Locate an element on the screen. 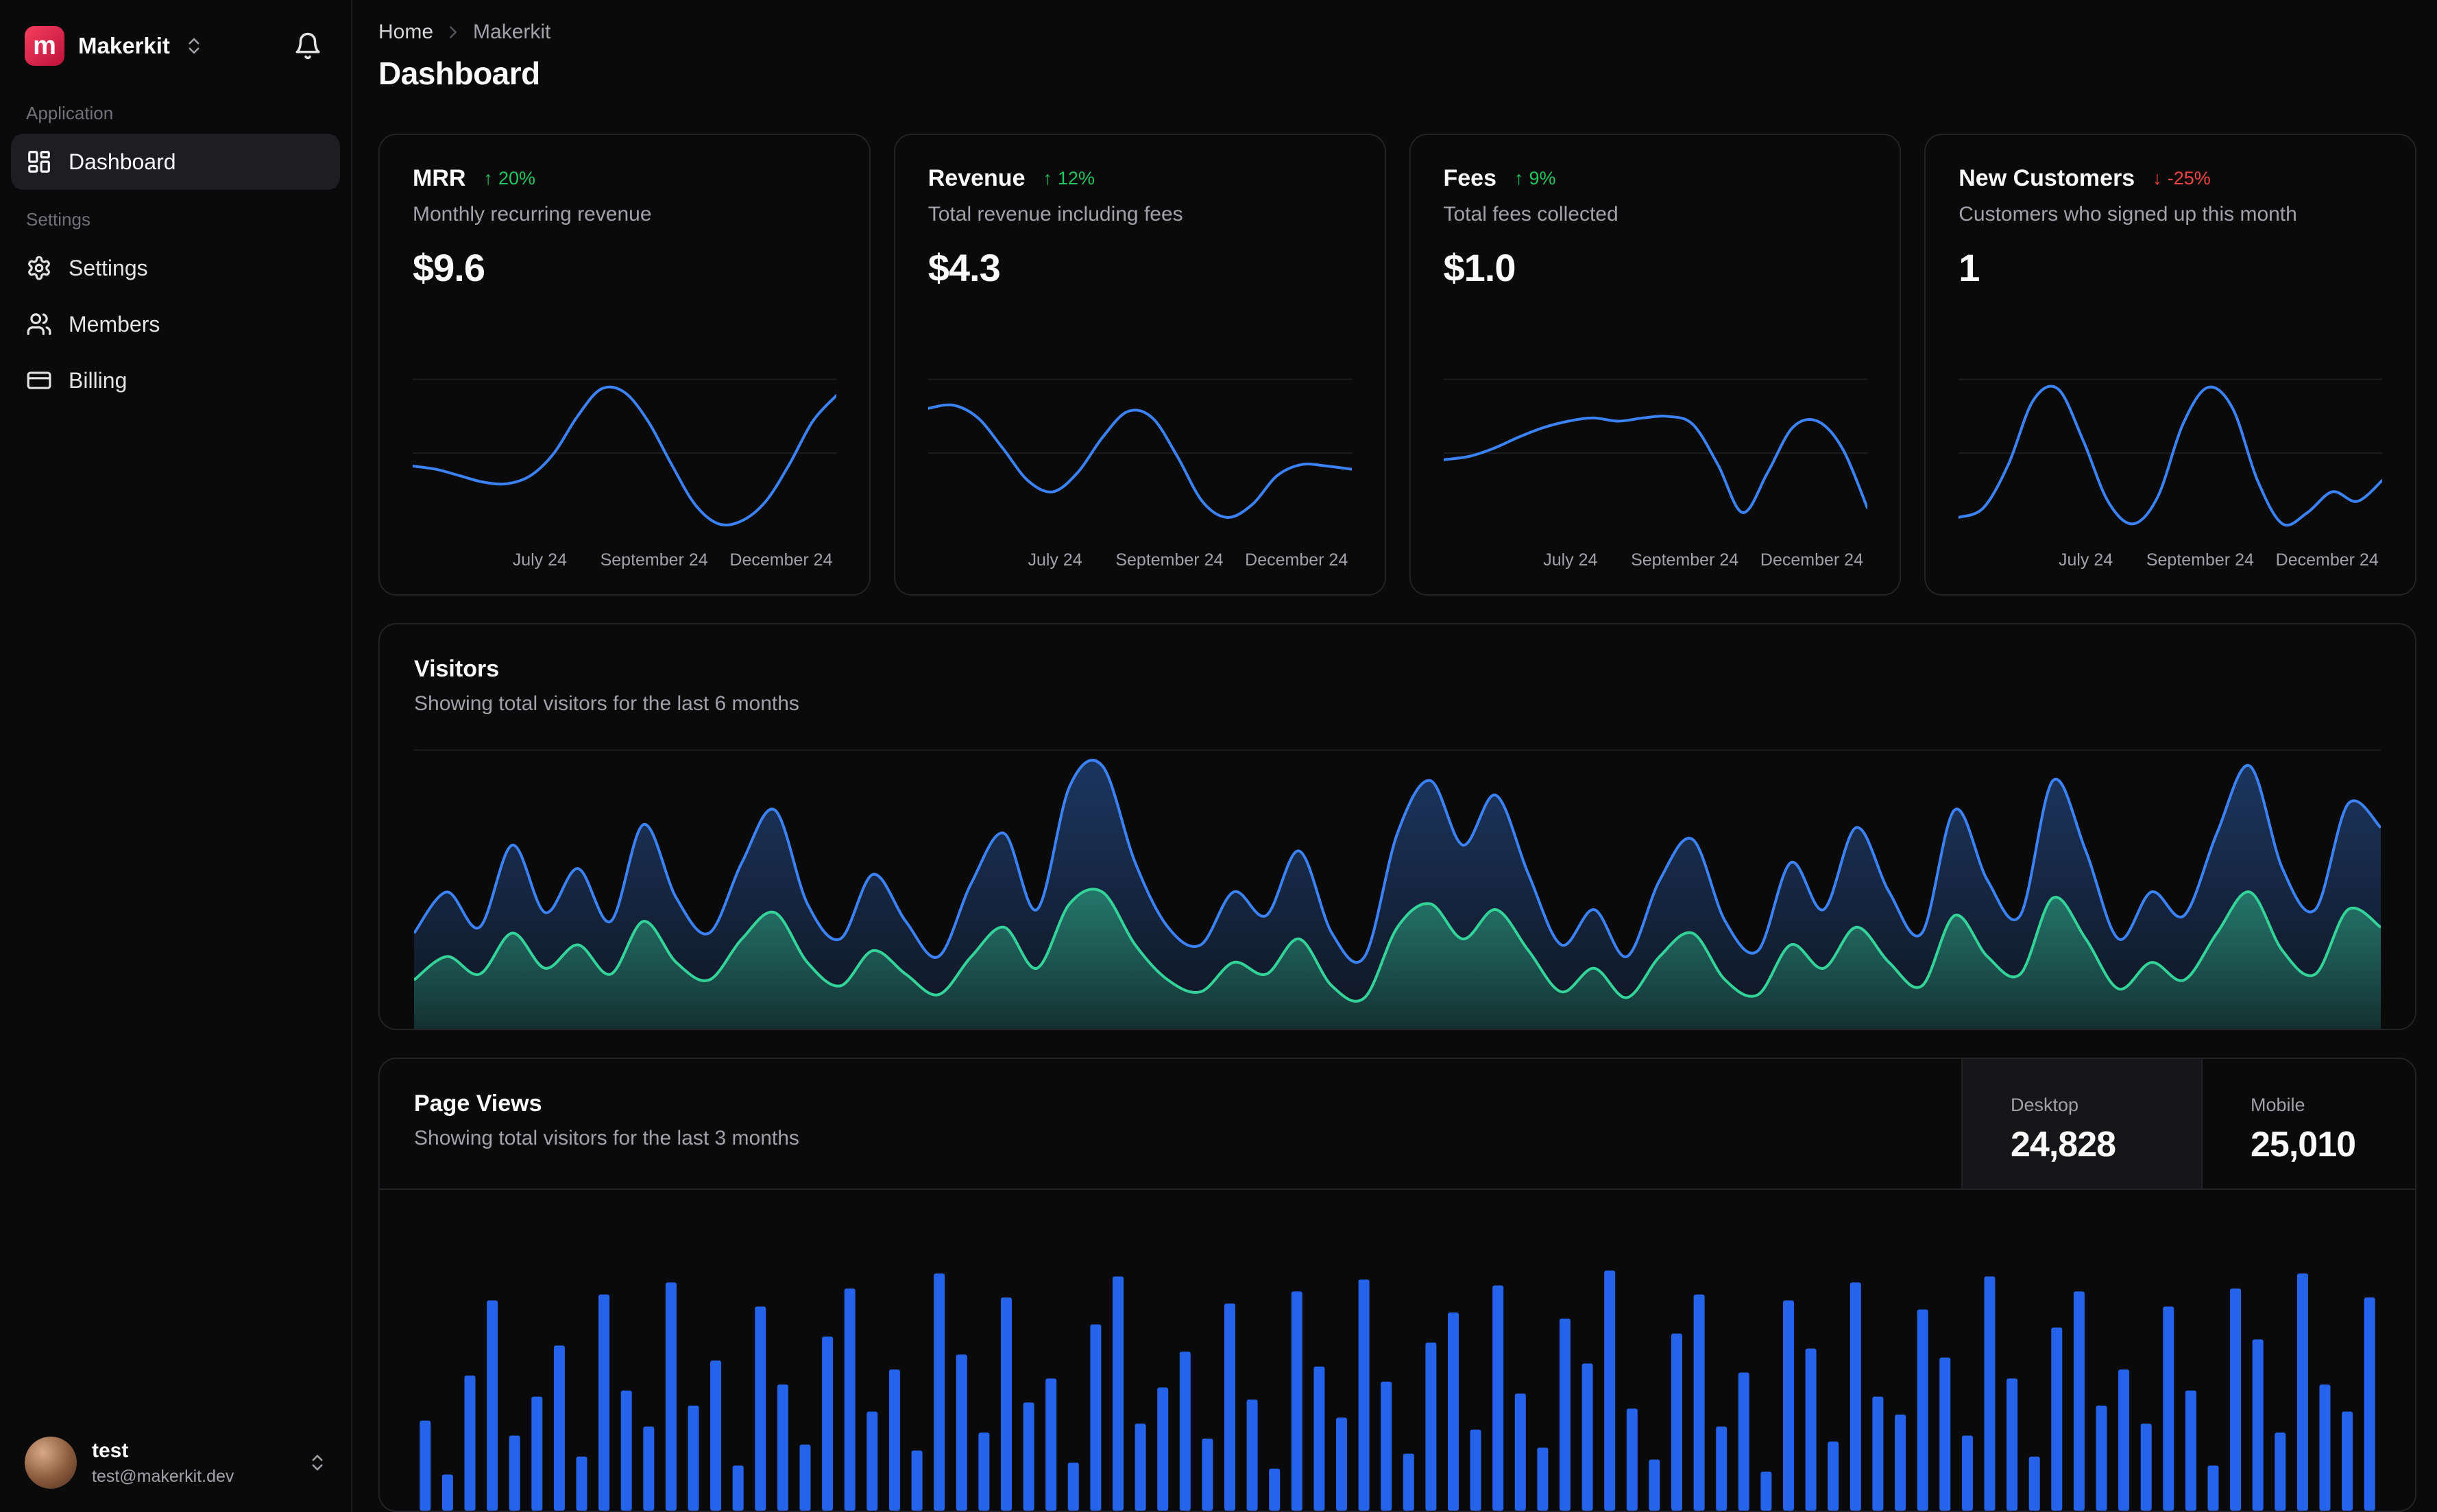  trend-badge: ↓ -25% is located at coordinates (2182, 178).